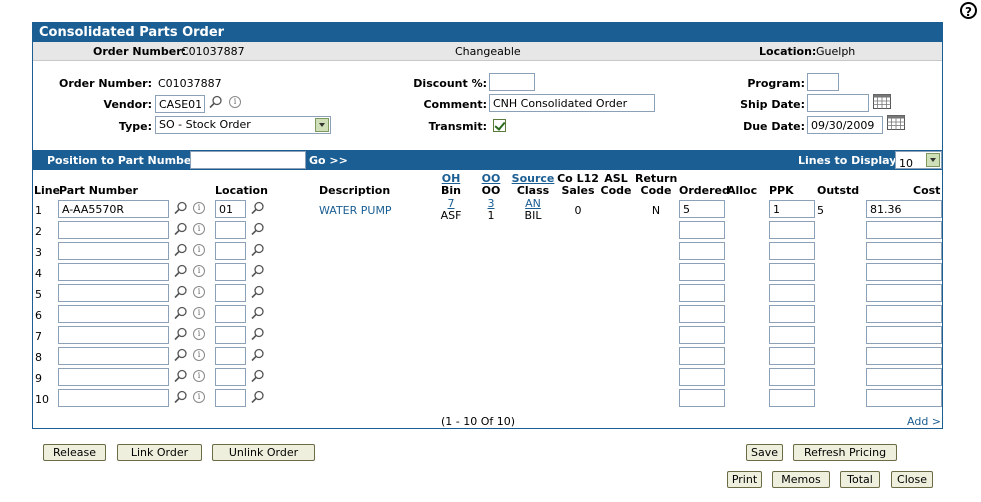 The width and height of the screenshot is (981, 502). Describe the element at coordinates (882, 101) in the screenshot. I see `ship-date-calendar-icon` at that location.